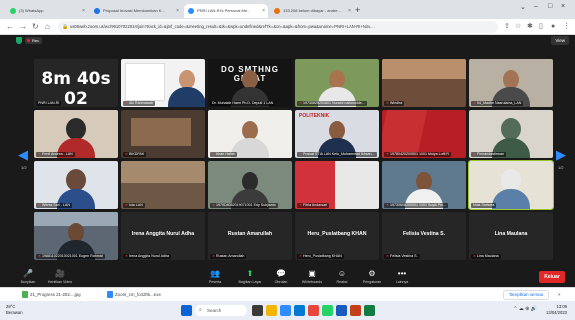  I want to click on file-explorer-icon, so click(271, 310).